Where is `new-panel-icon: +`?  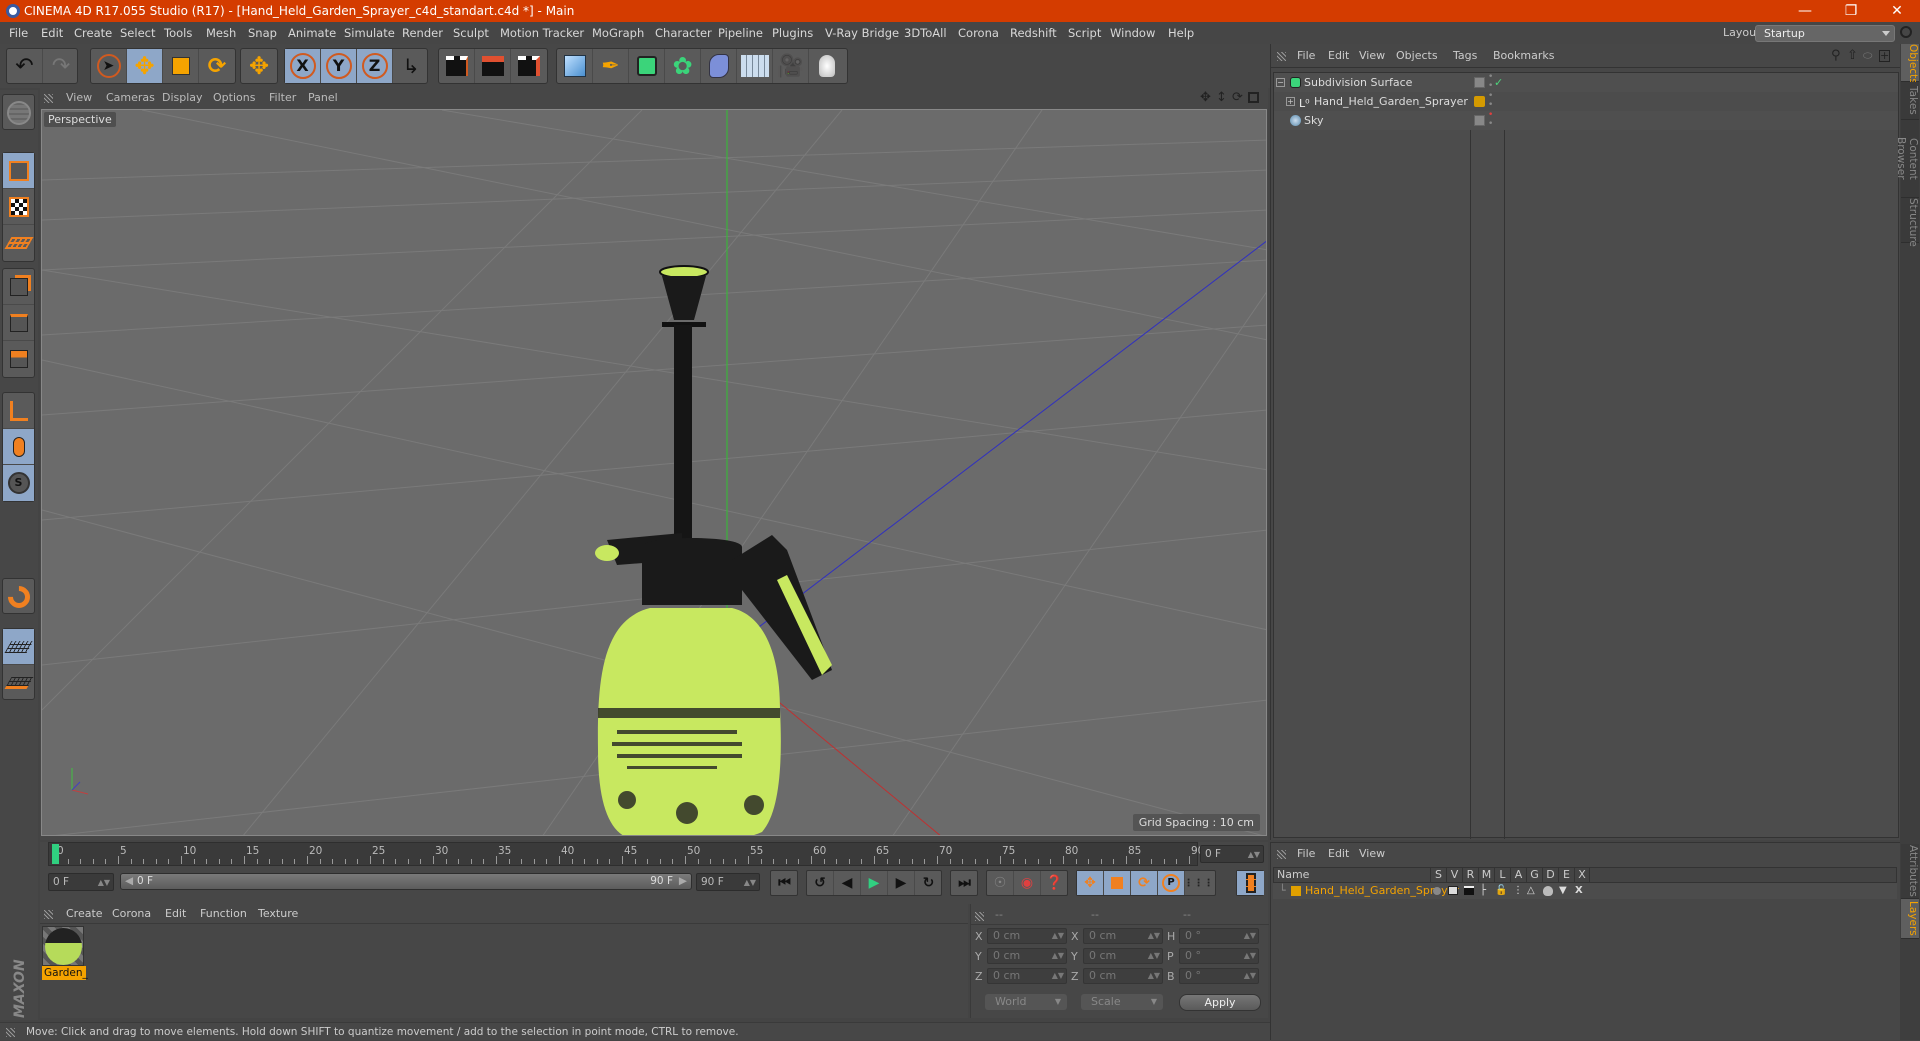
new-panel-icon: + is located at coordinates (1884, 56).